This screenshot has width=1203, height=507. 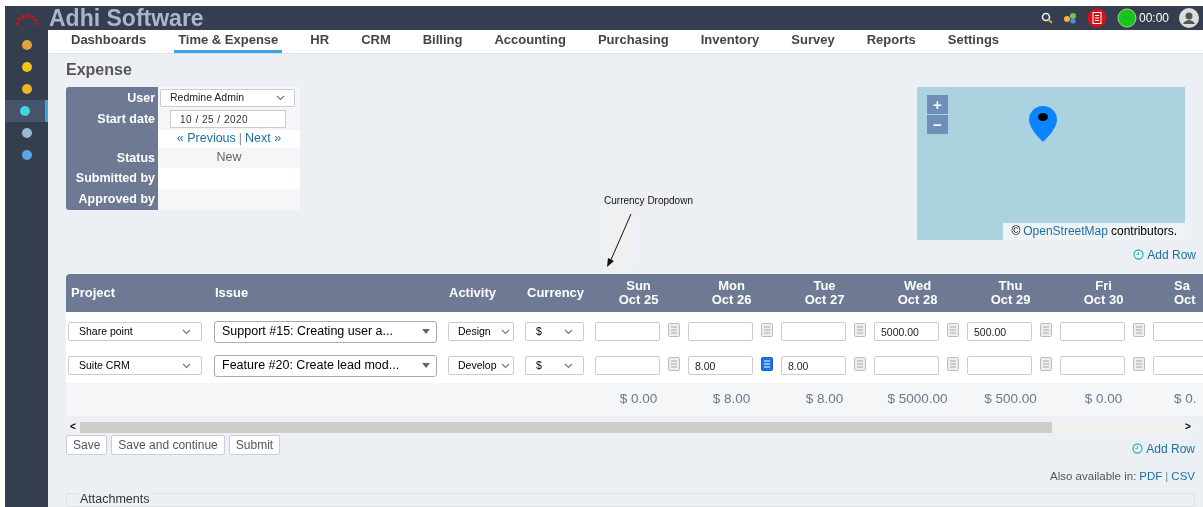 I want to click on nav-tab: Purchasing, so click(x=633, y=41).